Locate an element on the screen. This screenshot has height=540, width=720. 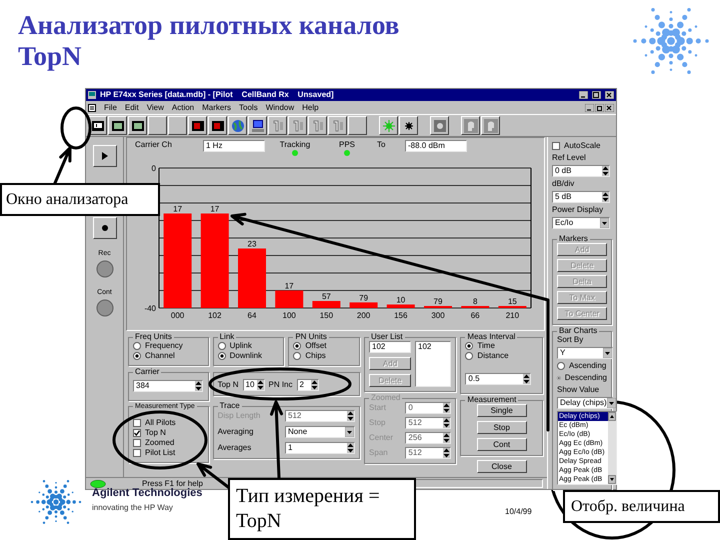
input-field: 102 is located at coordinates (390, 347).